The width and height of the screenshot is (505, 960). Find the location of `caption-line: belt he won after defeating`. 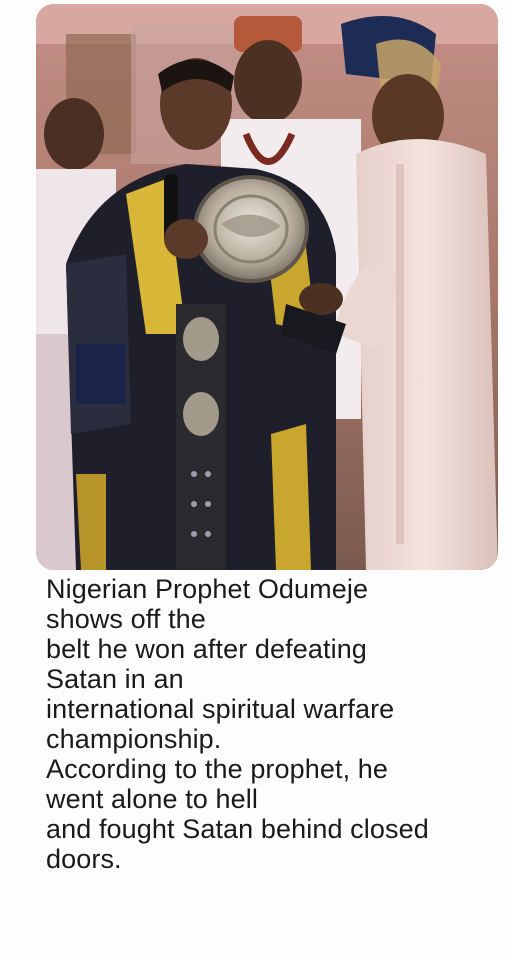

caption-line: belt he won after defeating is located at coordinates (206, 649).